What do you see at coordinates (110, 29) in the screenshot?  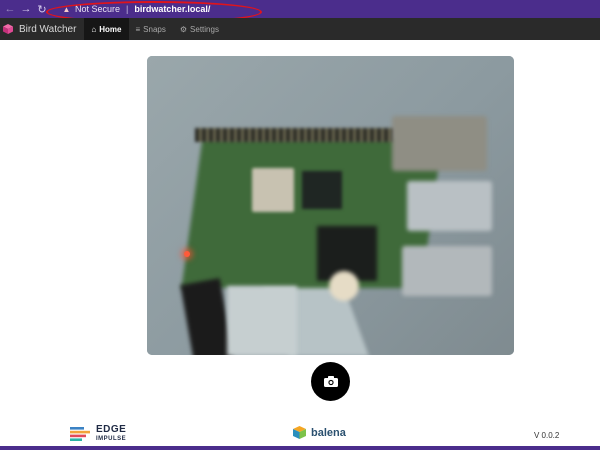 I see `nav-home-label: Home` at bounding box center [110, 29].